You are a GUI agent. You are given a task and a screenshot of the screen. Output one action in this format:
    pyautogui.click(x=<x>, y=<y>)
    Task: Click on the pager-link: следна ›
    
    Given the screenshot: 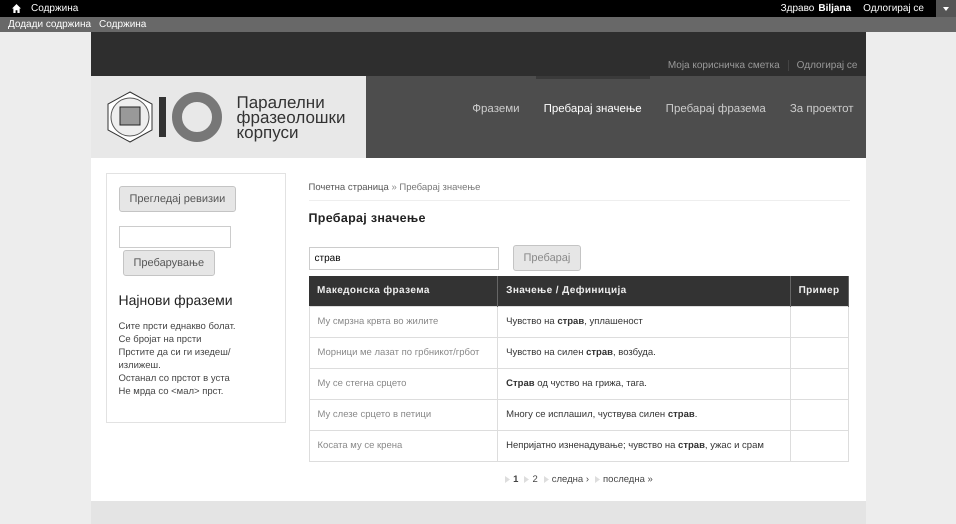 What is the action you would take?
    pyautogui.click(x=567, y=479)
    